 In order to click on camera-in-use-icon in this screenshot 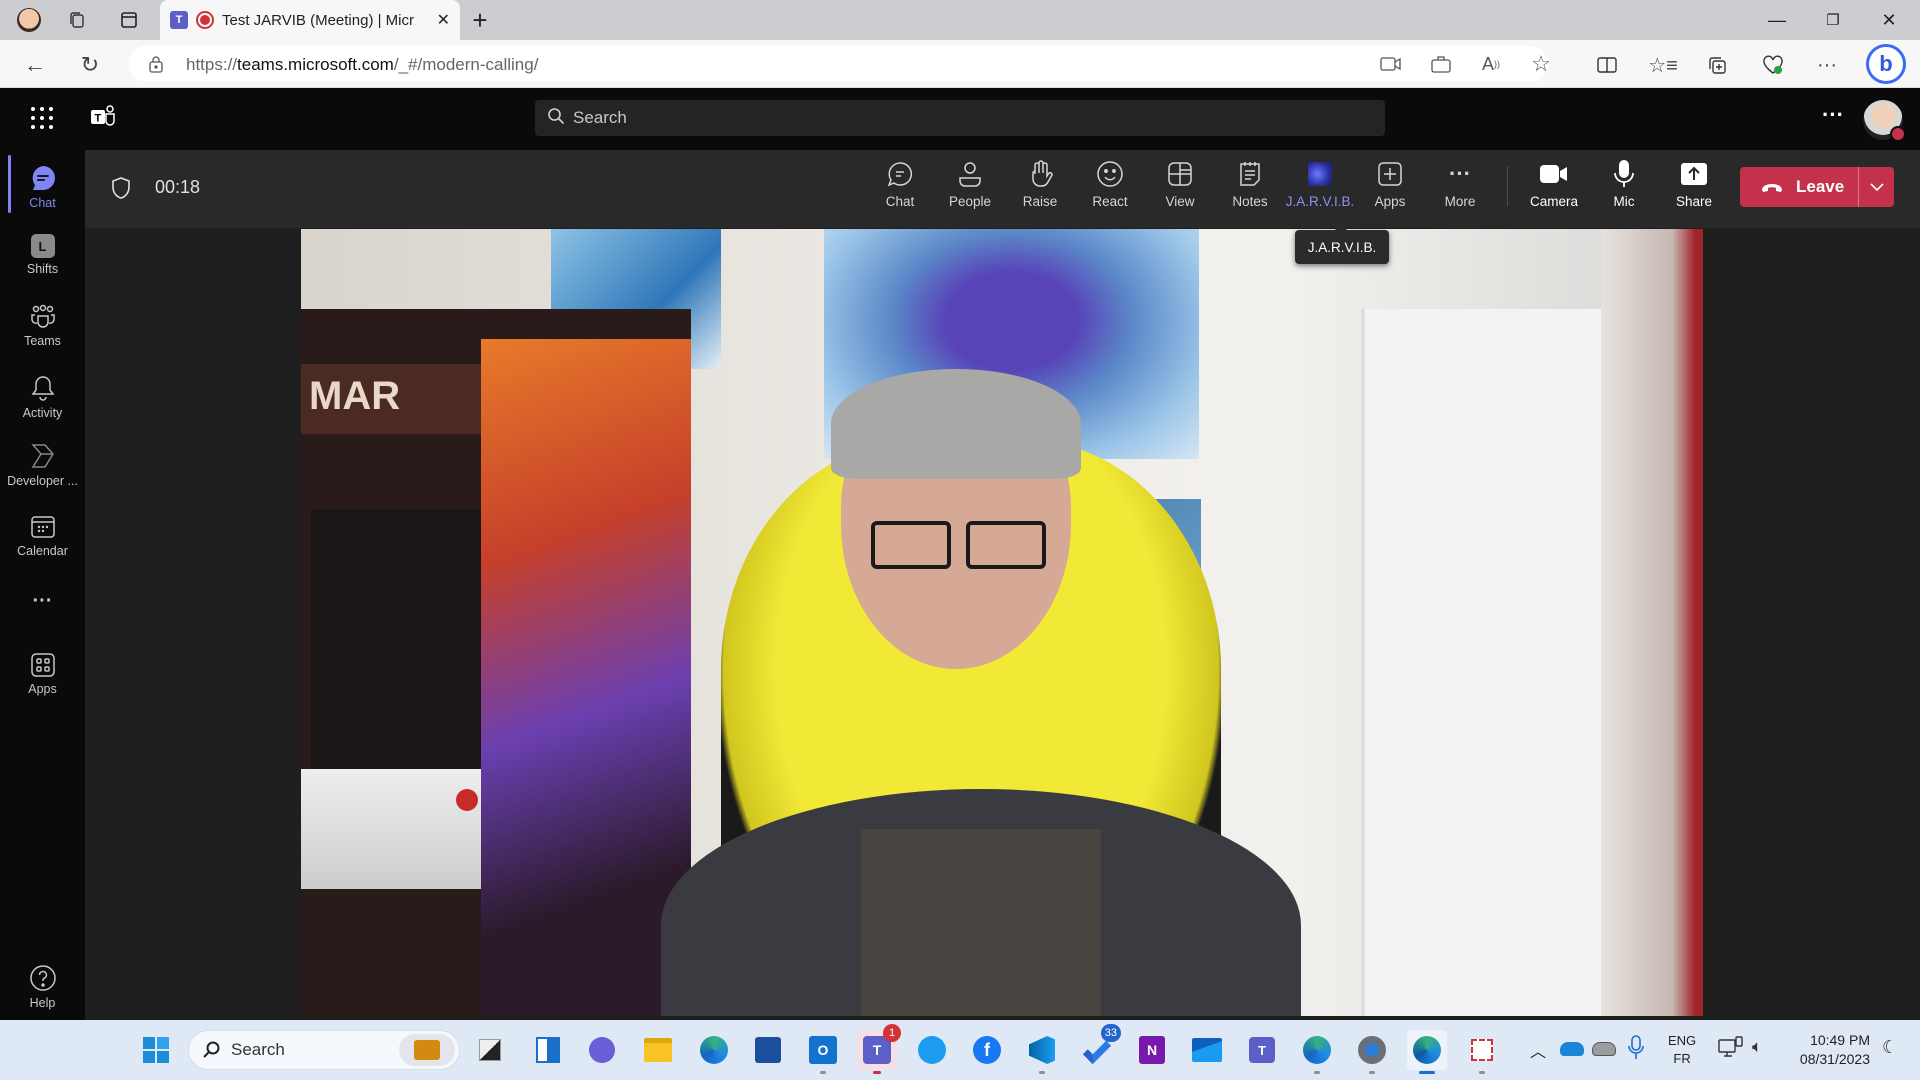, I will do `click(1391, 64)`.